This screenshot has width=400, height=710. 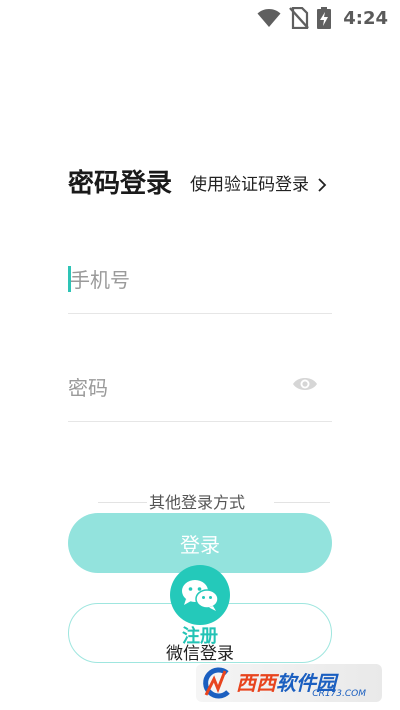 I want to click on title-row: 密码登录 使用验证码登录, so click(x=204, y=184).